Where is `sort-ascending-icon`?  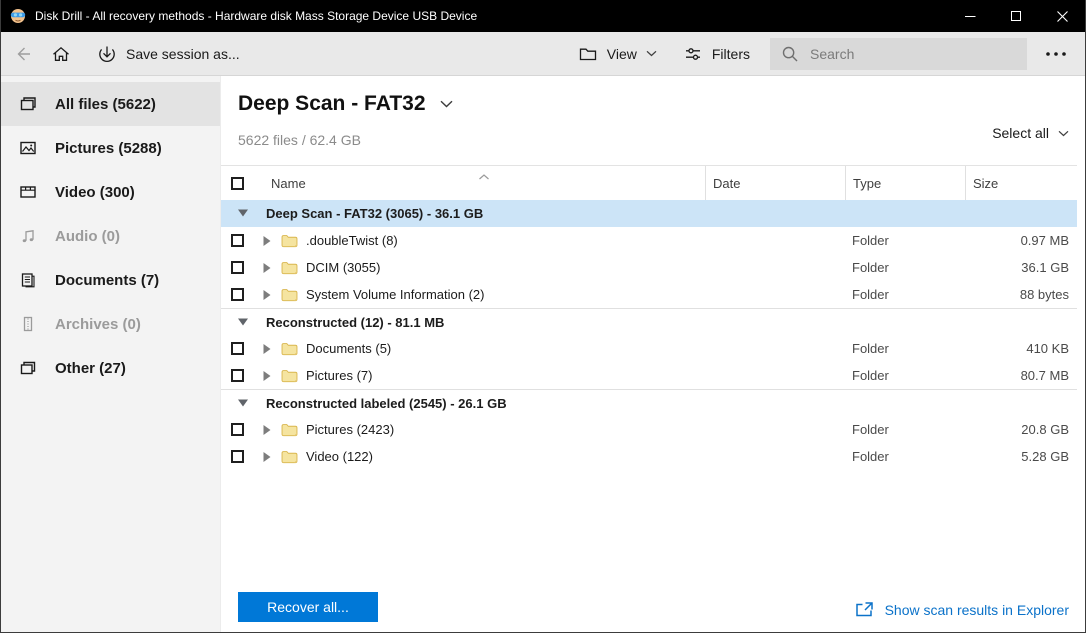 sort-ascending-icon is located at coordinates (484, 175).